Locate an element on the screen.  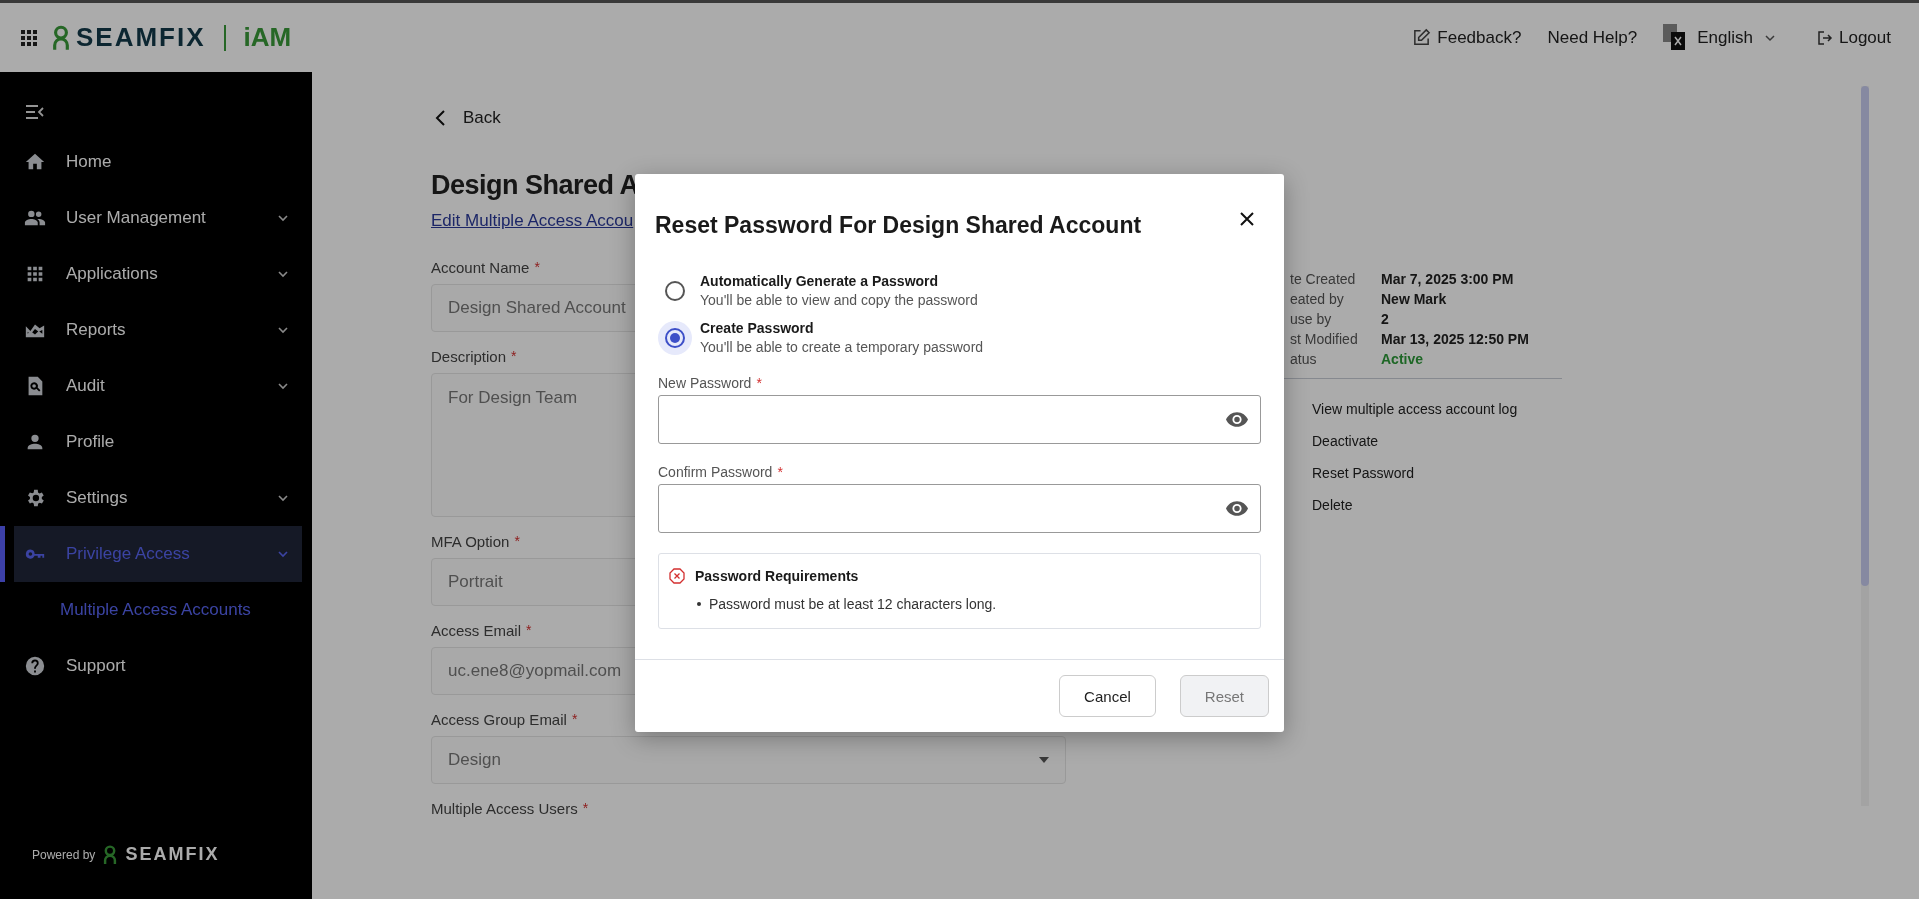
field-label: Access Group Email is located at coordinates (499, 719).